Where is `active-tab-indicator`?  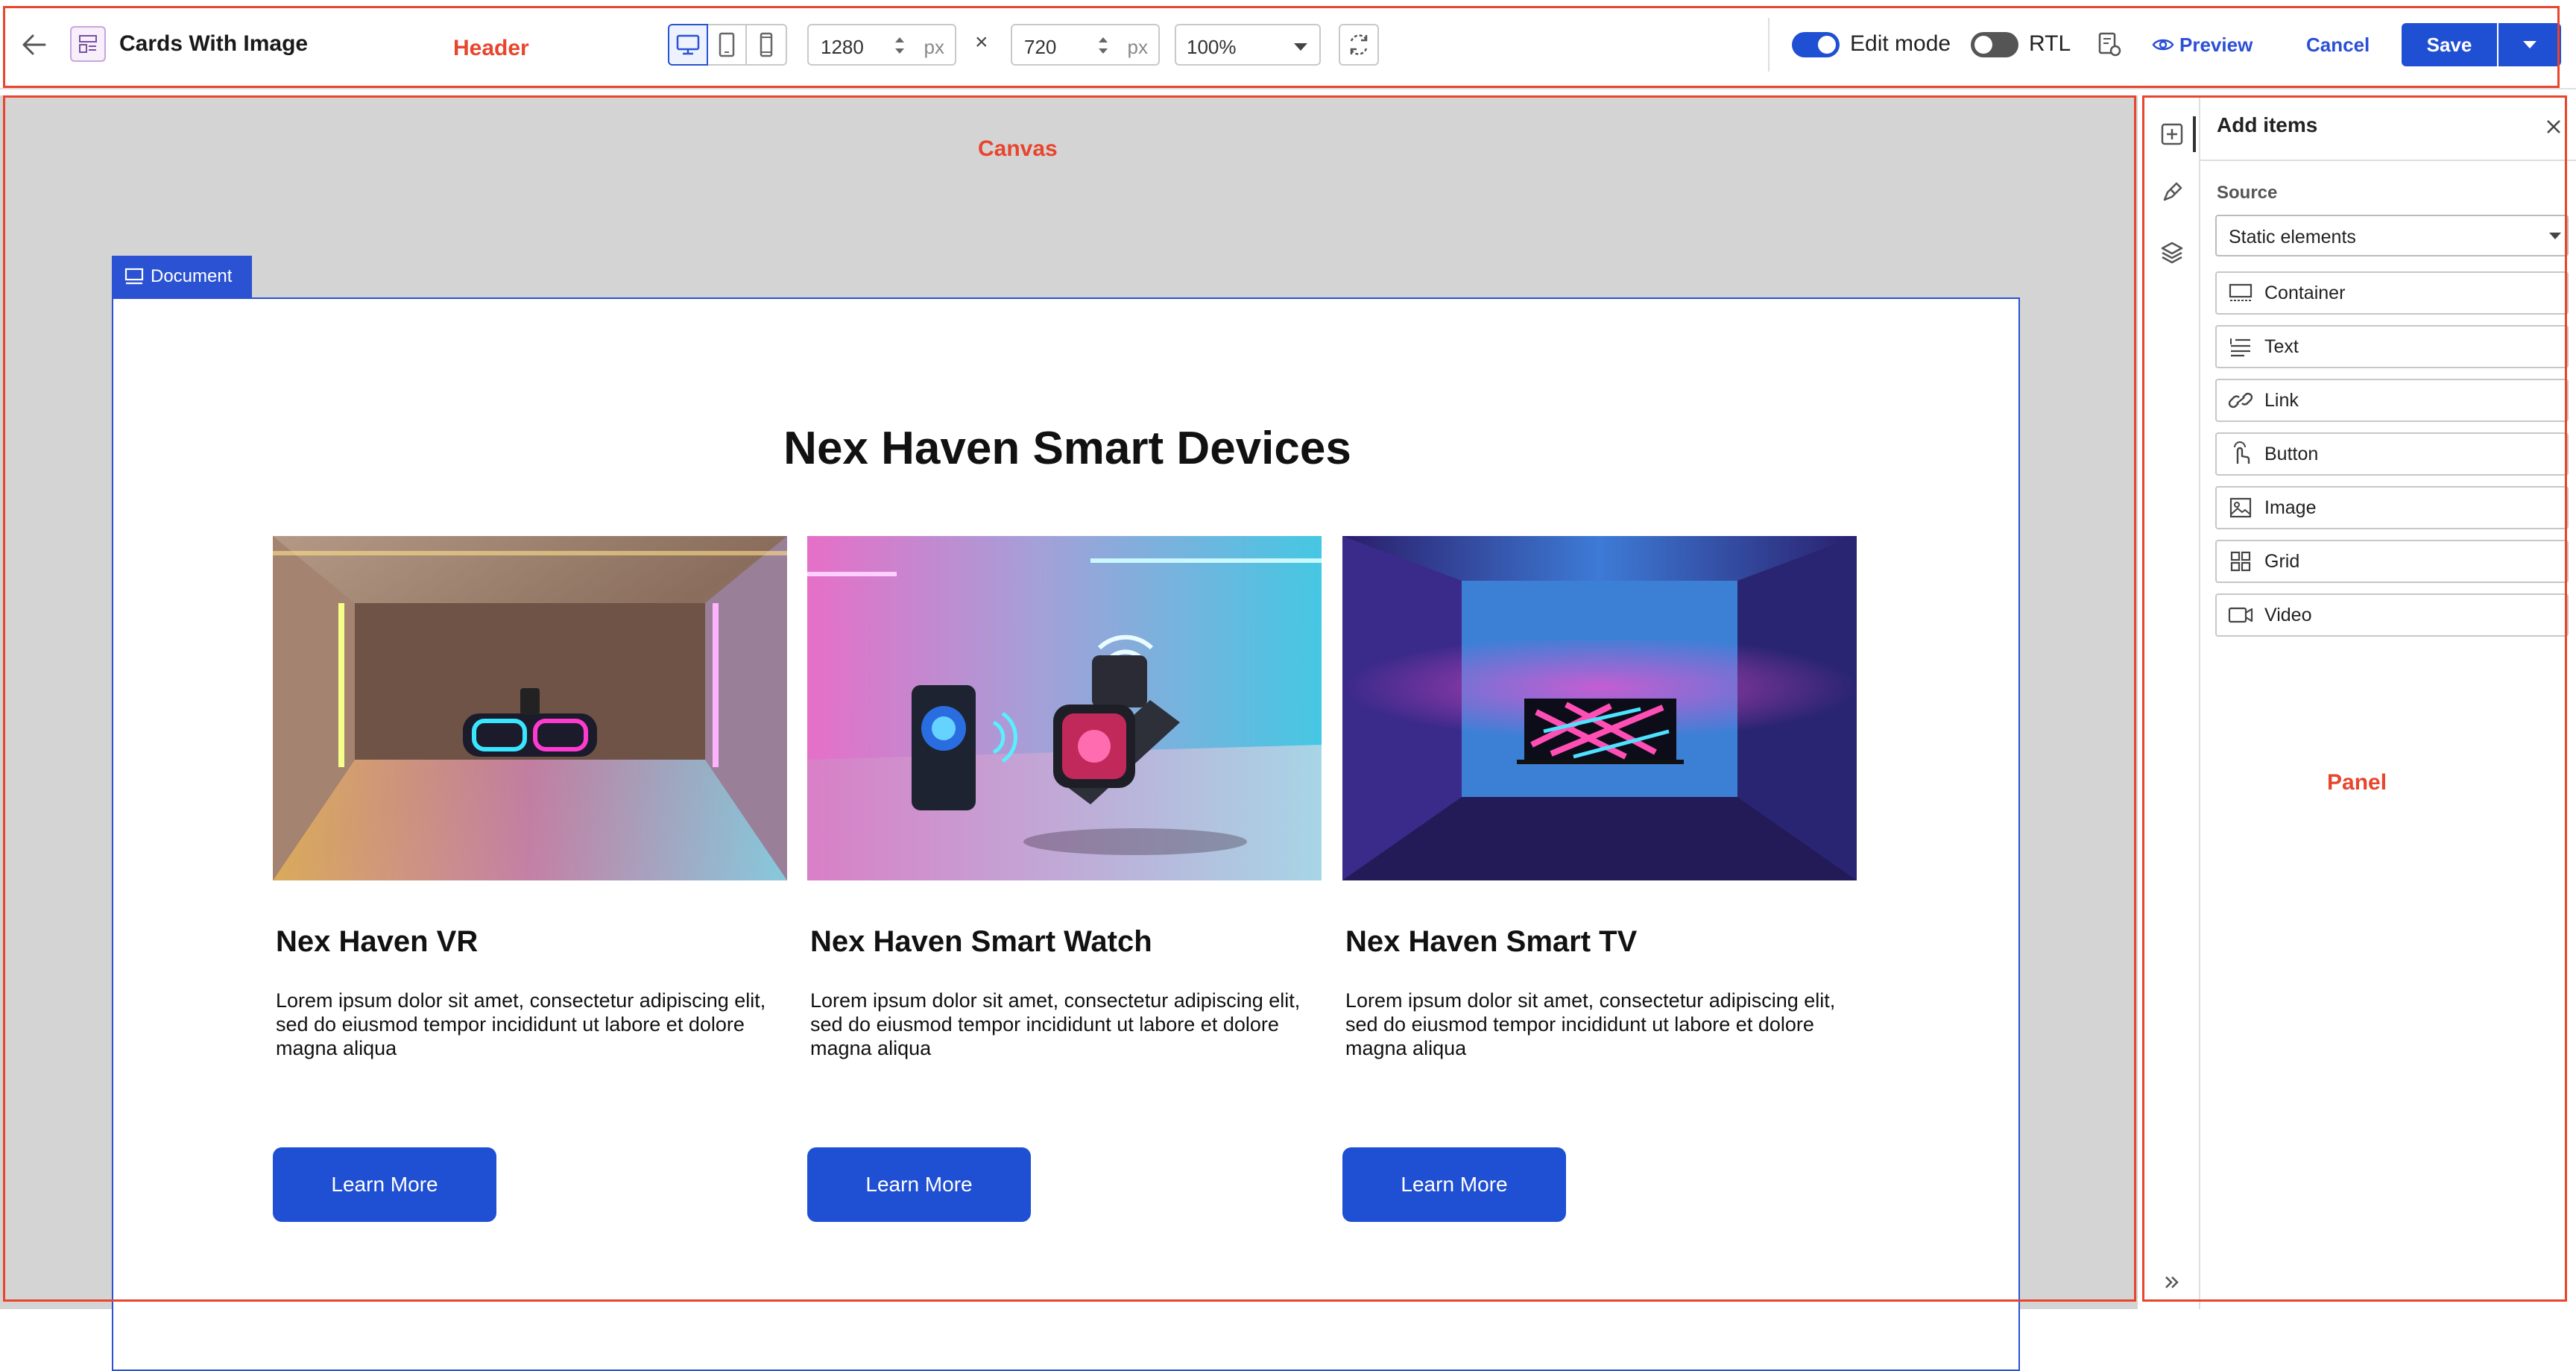 active-tab-indicator is located at coordinates (2194, 134).